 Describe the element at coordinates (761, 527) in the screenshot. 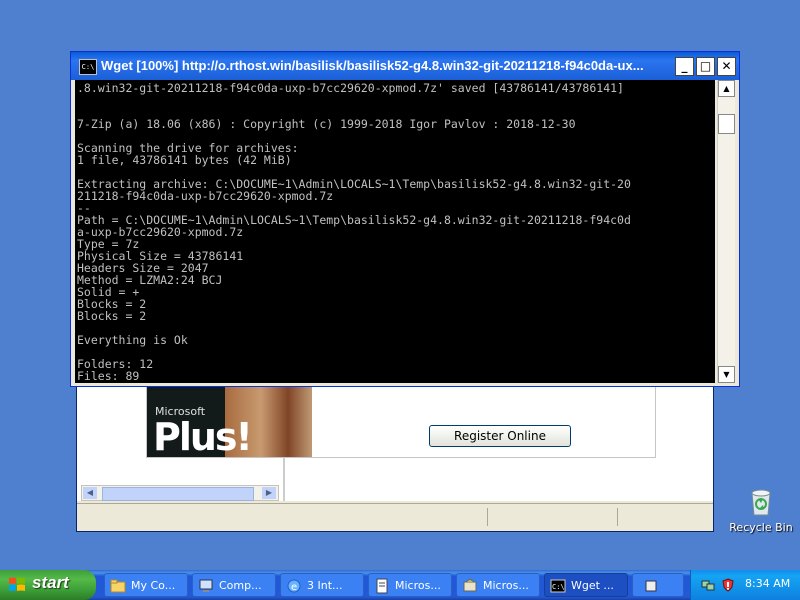

I see `recycle-bin-label: Recycle Bin` at that location.